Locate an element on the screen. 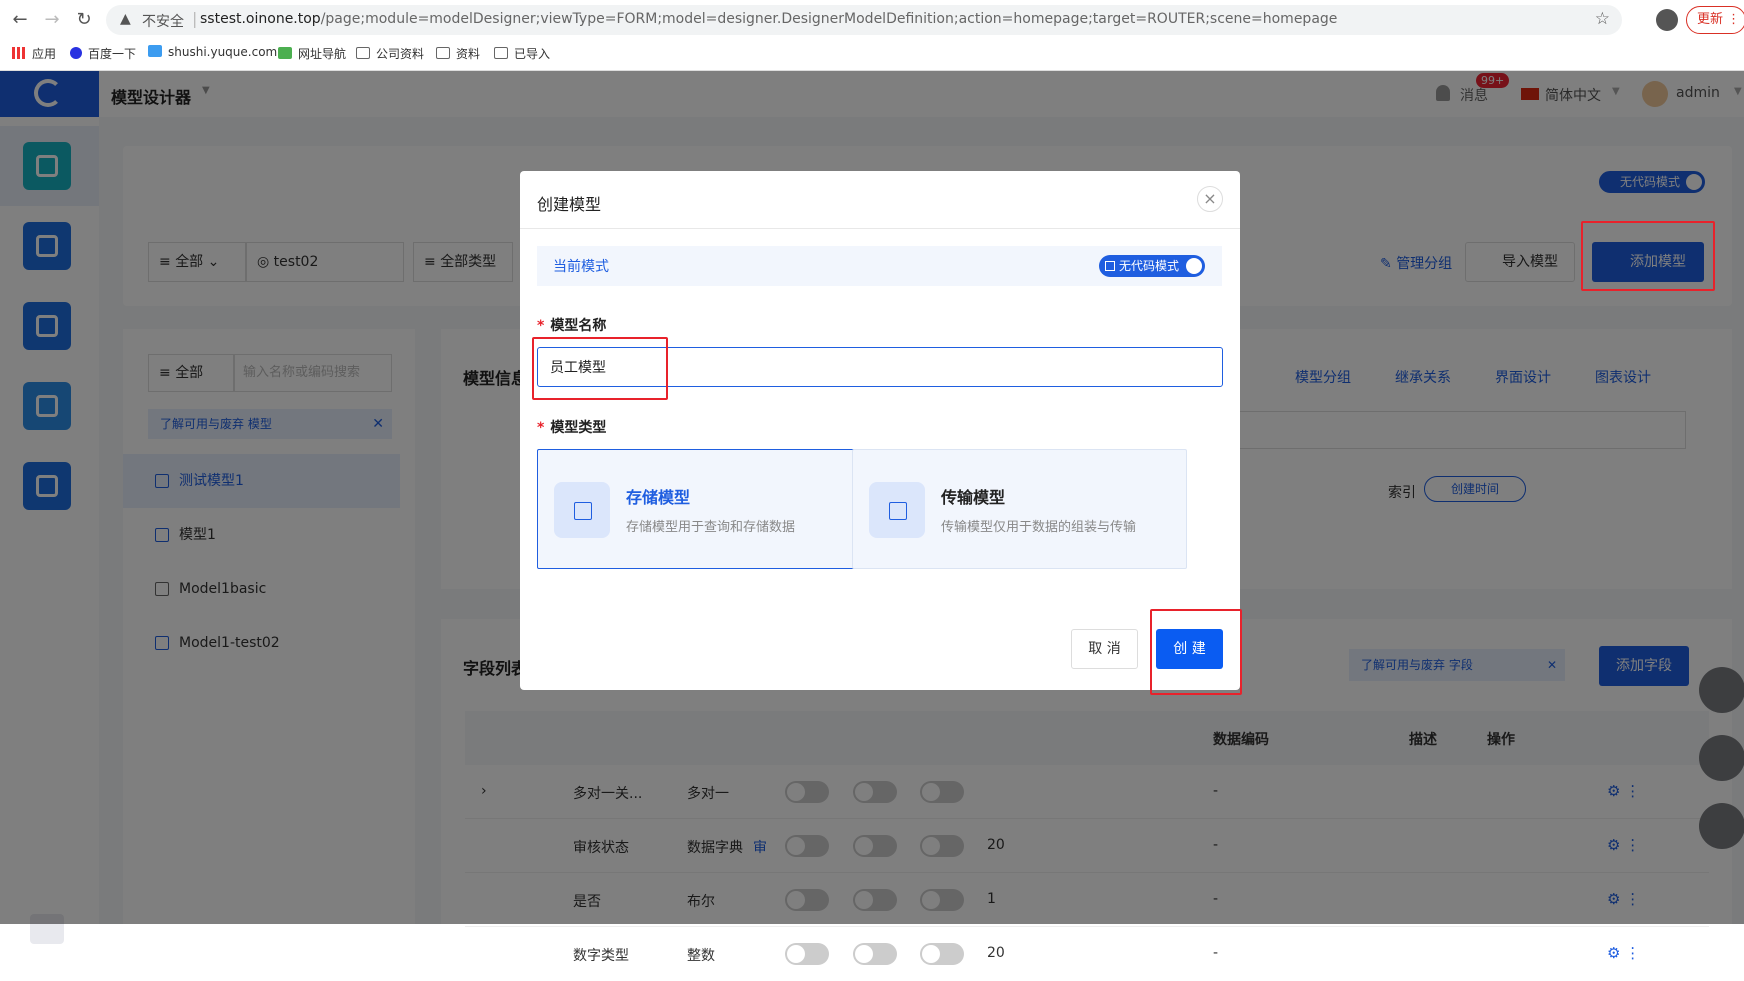 The image size is (1744, 981). bookmark-label: 百度一下 is located at coordinates (112, 54).